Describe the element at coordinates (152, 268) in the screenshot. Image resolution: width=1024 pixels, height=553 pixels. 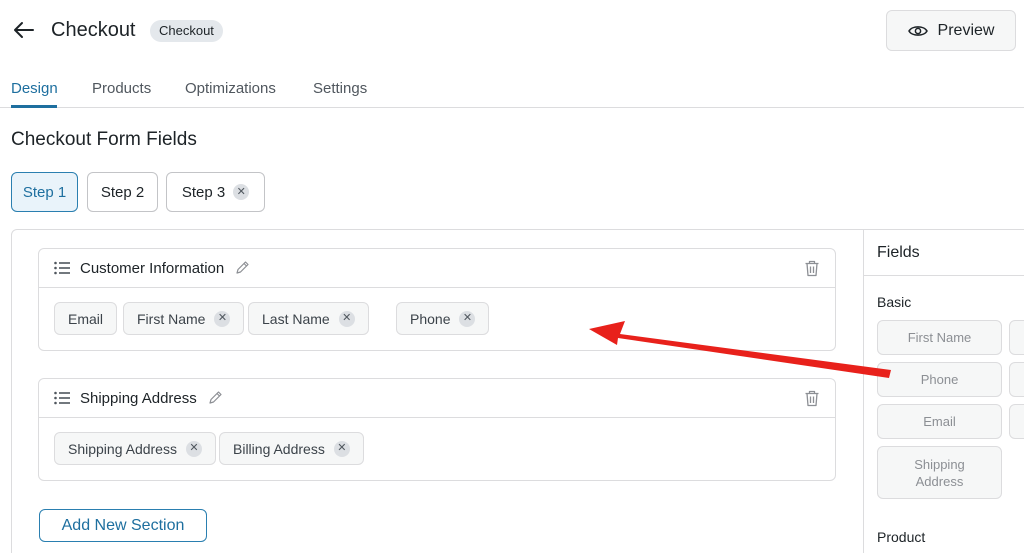
I see `section-title: Customer Information` at that location.